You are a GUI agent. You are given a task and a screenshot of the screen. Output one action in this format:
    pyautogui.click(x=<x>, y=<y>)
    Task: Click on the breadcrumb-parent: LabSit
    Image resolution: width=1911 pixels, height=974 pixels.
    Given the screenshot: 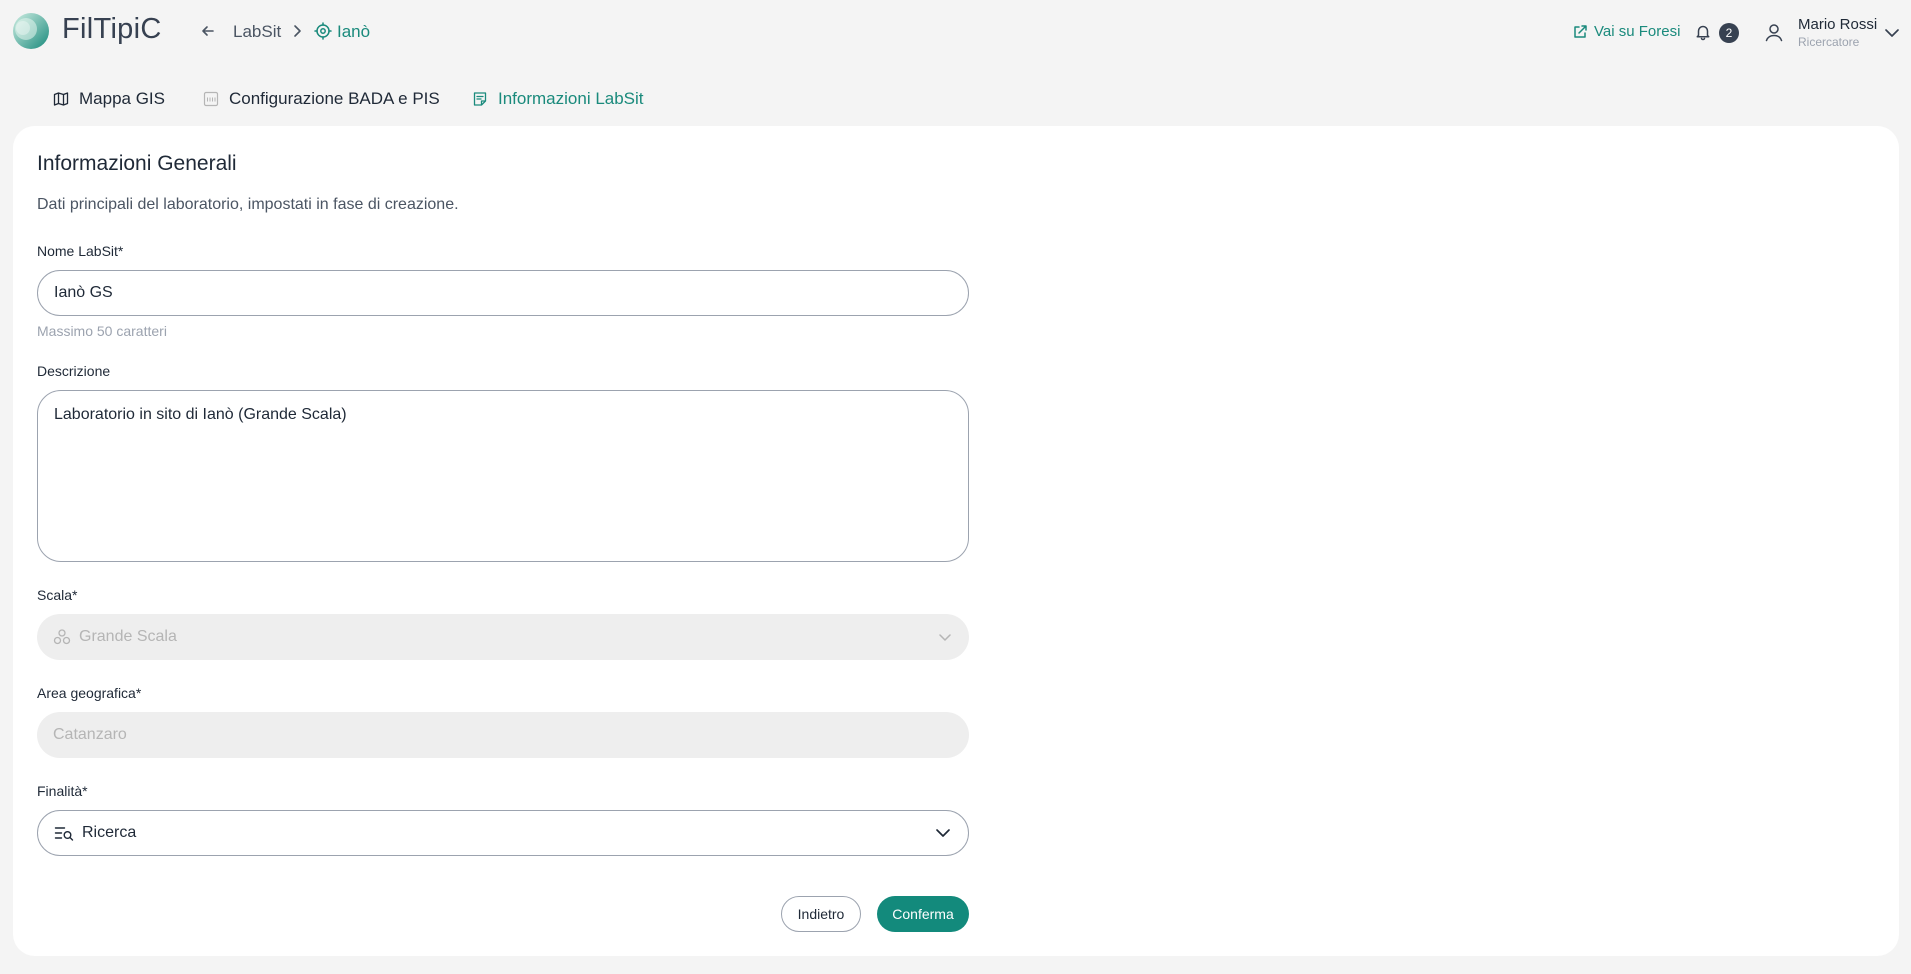 What is the action you would take?
    pyautogui.click(x=257, y=32)
    